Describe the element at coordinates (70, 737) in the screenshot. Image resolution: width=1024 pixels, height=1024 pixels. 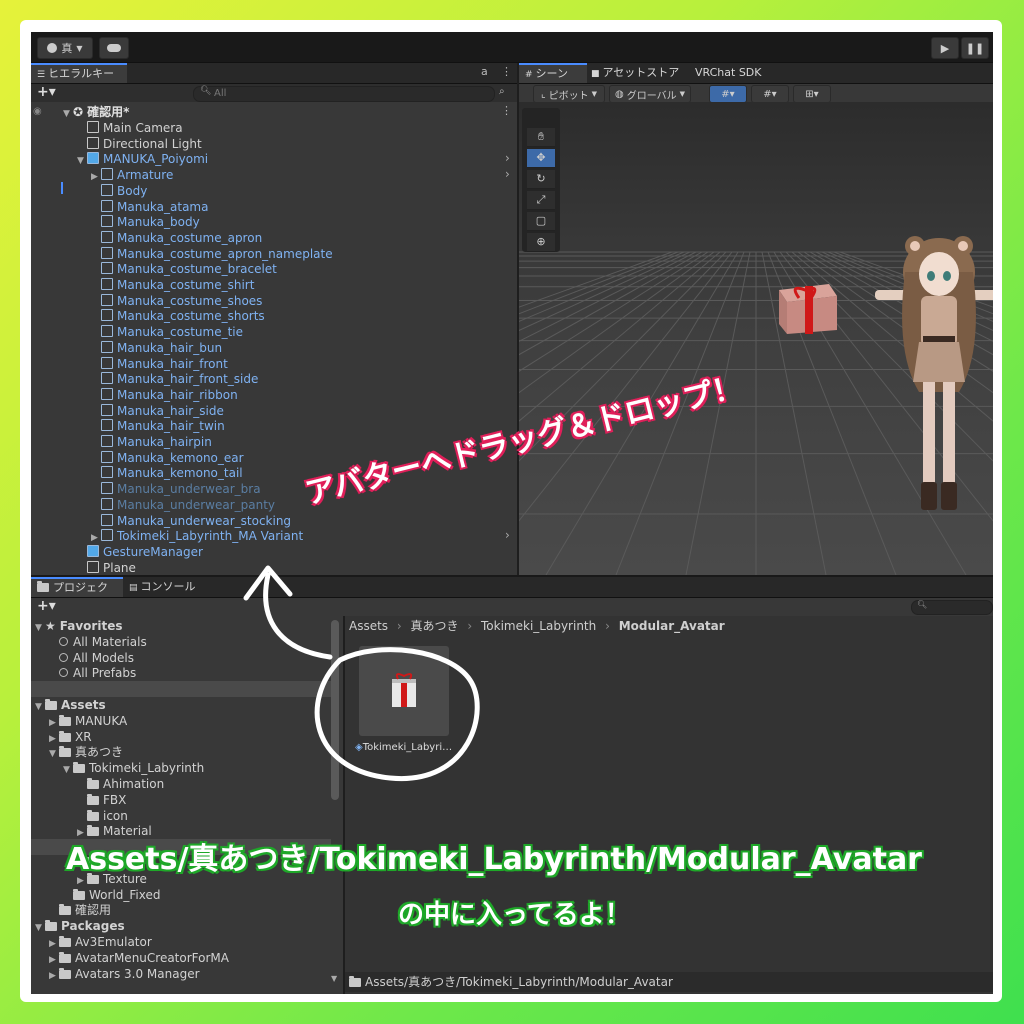
I see `tree-item: ▶ XR` at that location.